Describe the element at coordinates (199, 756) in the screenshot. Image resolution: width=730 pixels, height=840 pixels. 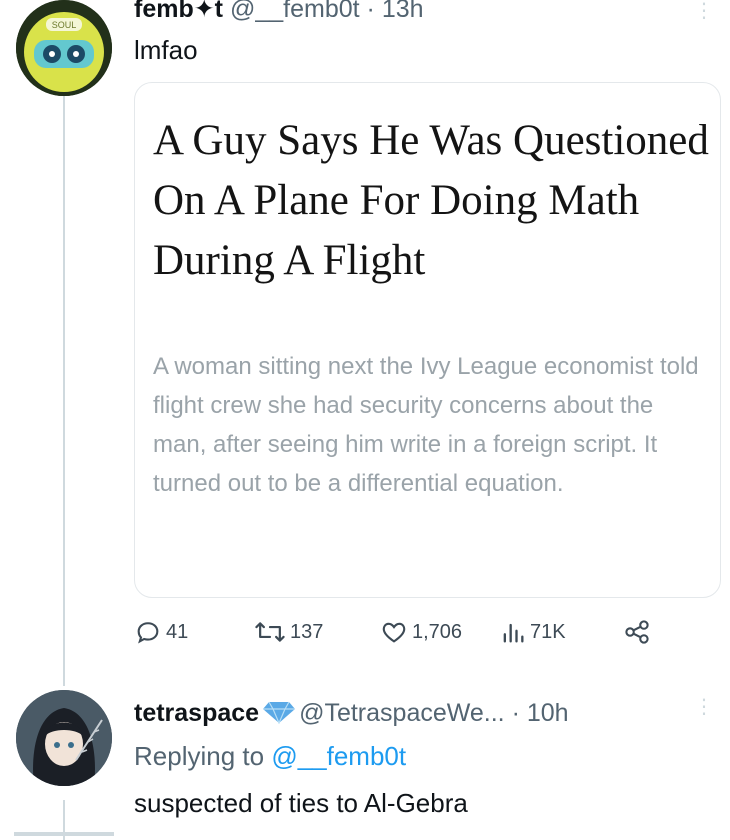
I see `replying-to-label: Replying to` at that location.